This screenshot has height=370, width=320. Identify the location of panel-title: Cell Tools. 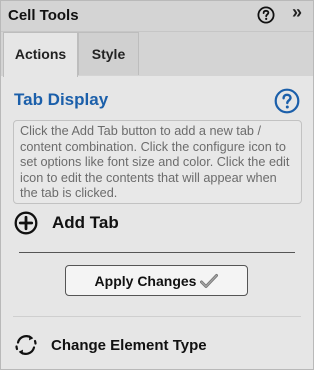
(43, 15).